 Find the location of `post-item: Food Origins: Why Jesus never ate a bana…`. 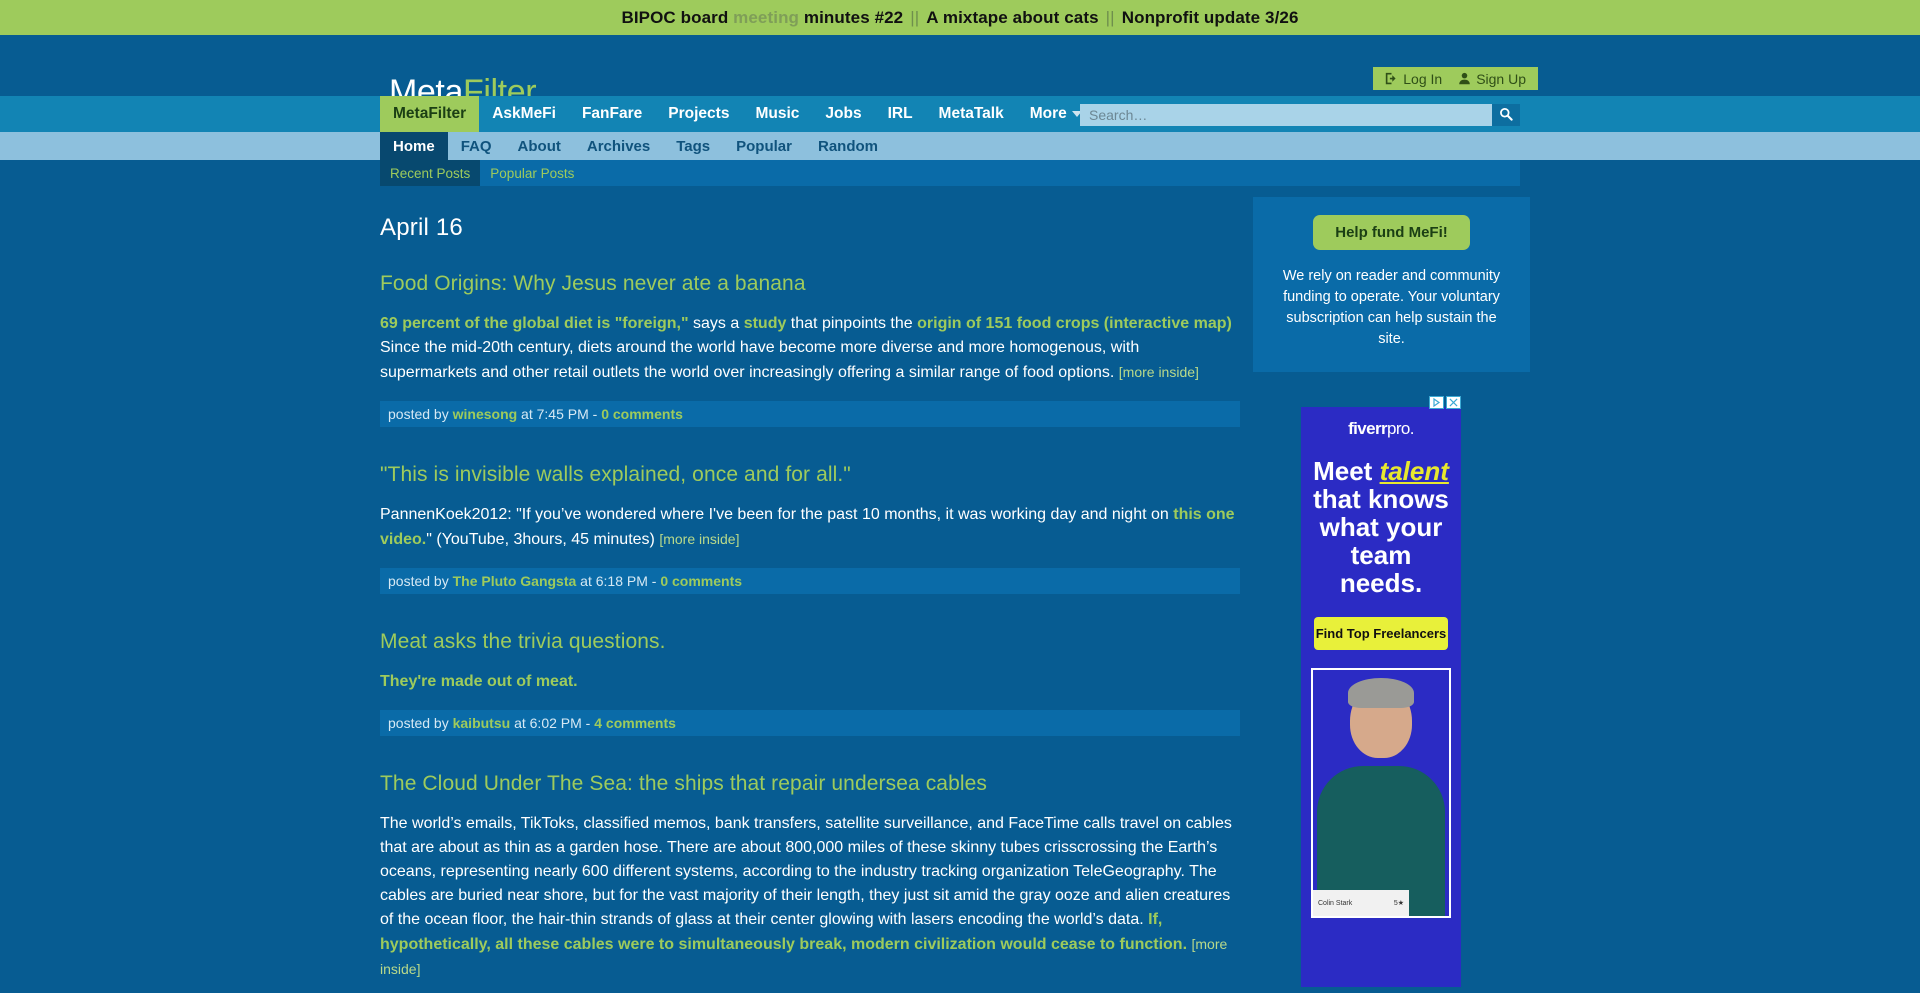

post-item: Food Origins: Why Jesus never ate a bana… is located at coordinates (810, 349).